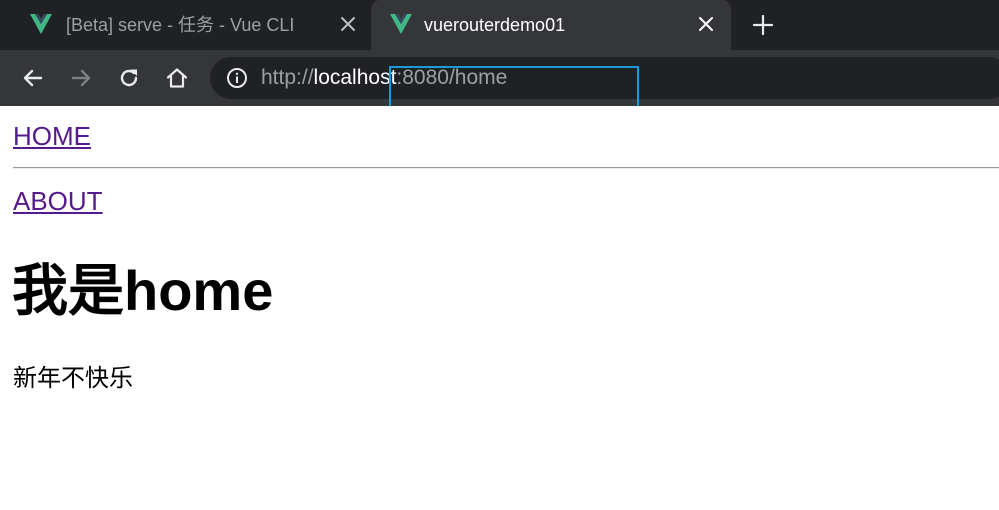  I want to click on url-text: http://localhost:8080/home, so click(384, 78).